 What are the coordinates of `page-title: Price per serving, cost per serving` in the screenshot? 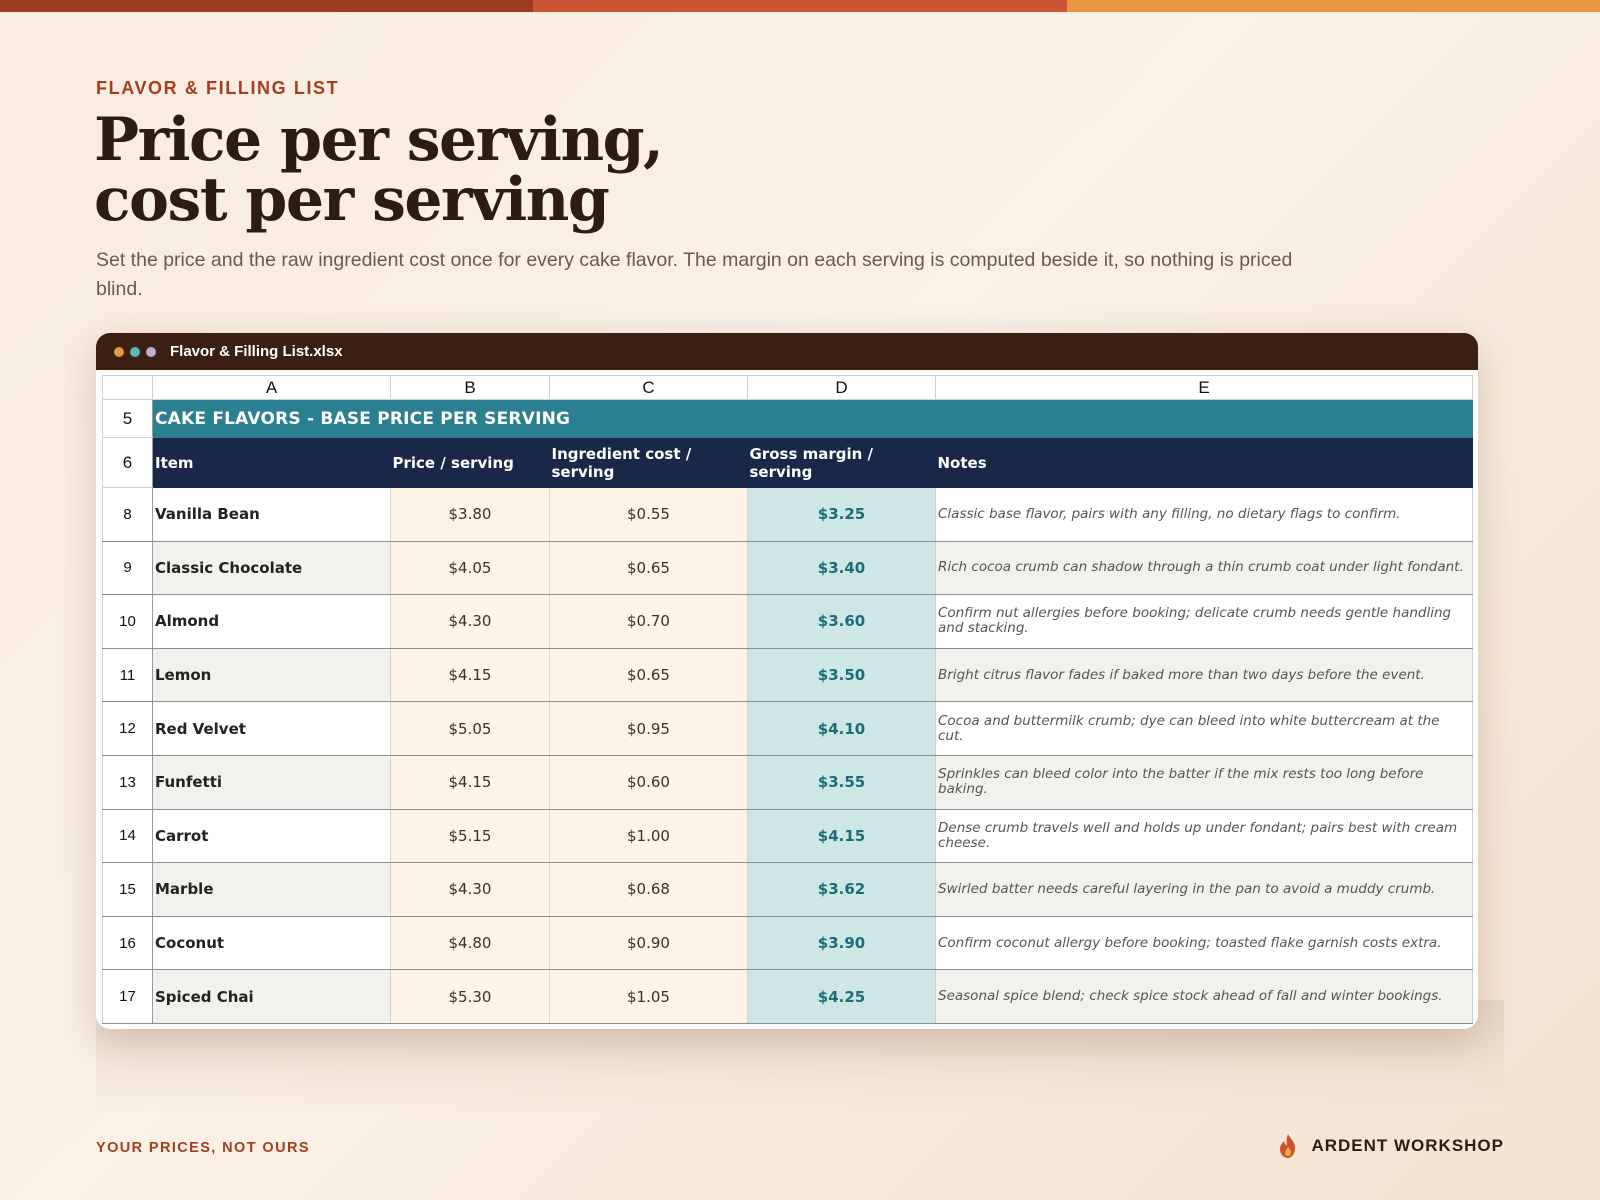 It's located at (544, 170).